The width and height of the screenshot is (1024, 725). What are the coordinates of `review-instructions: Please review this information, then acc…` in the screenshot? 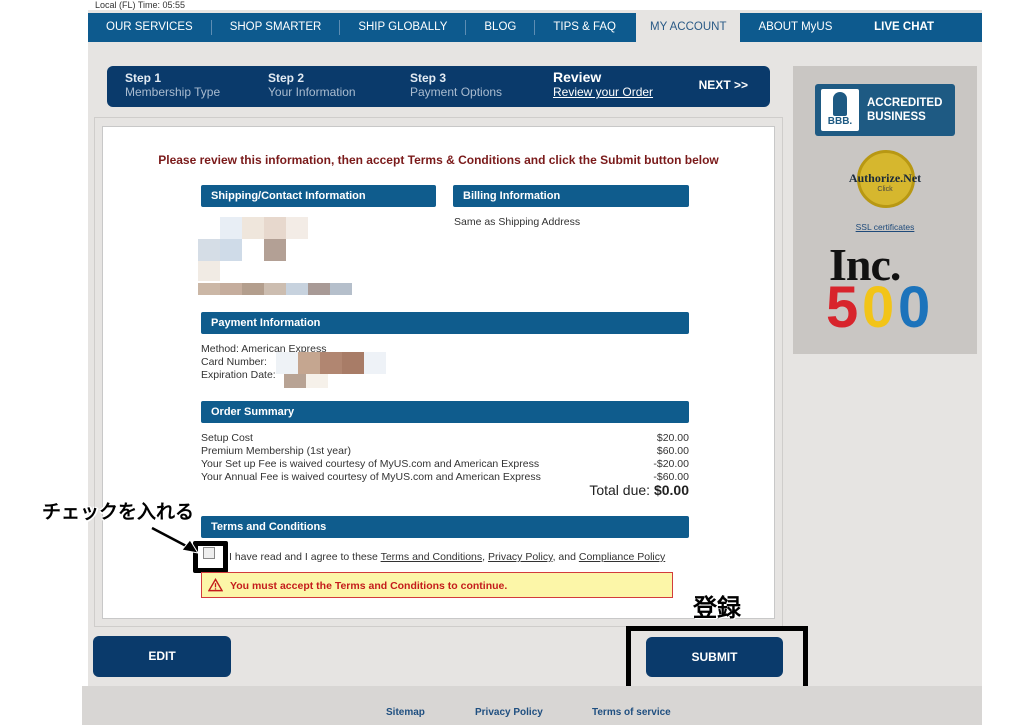 It's located at (438, 160).